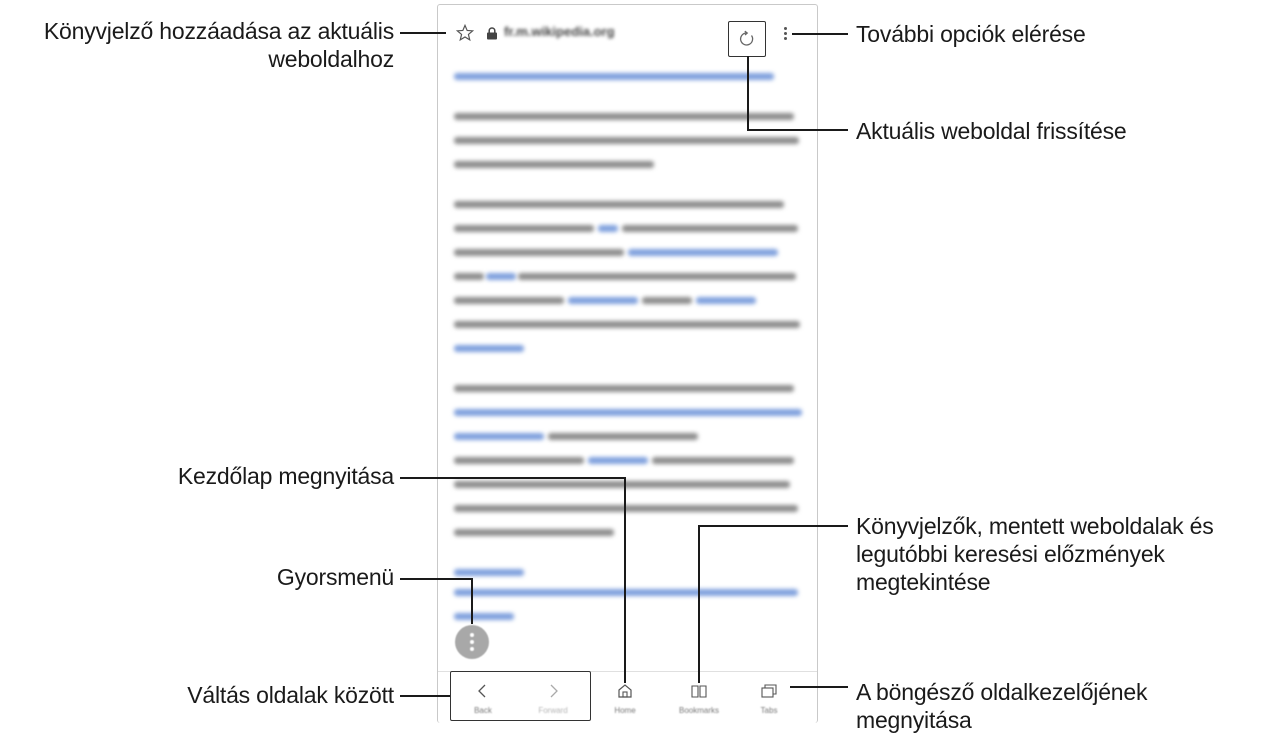 The image size is (1278, 734). Describe the element at coordinates (425, 696) in the screenshot. I see `leader-line-switch-pages` at that location.